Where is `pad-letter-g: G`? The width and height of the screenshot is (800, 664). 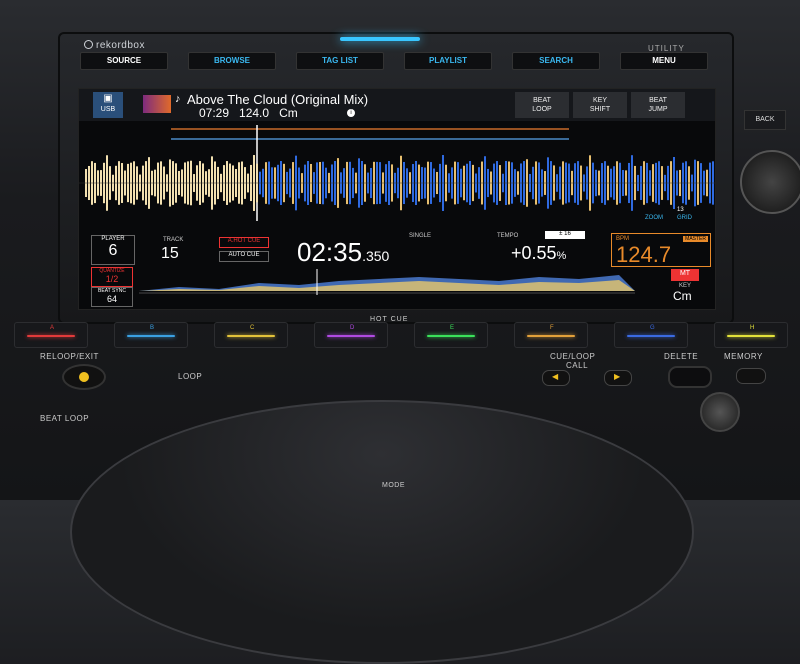 pad-letter-g: G is located at coordinates (652, 328).